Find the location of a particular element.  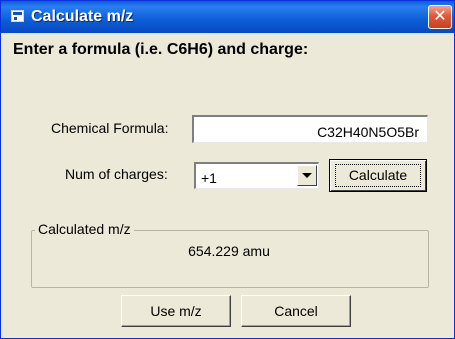

chevron-down-icon is located at coordinates (307, 175).